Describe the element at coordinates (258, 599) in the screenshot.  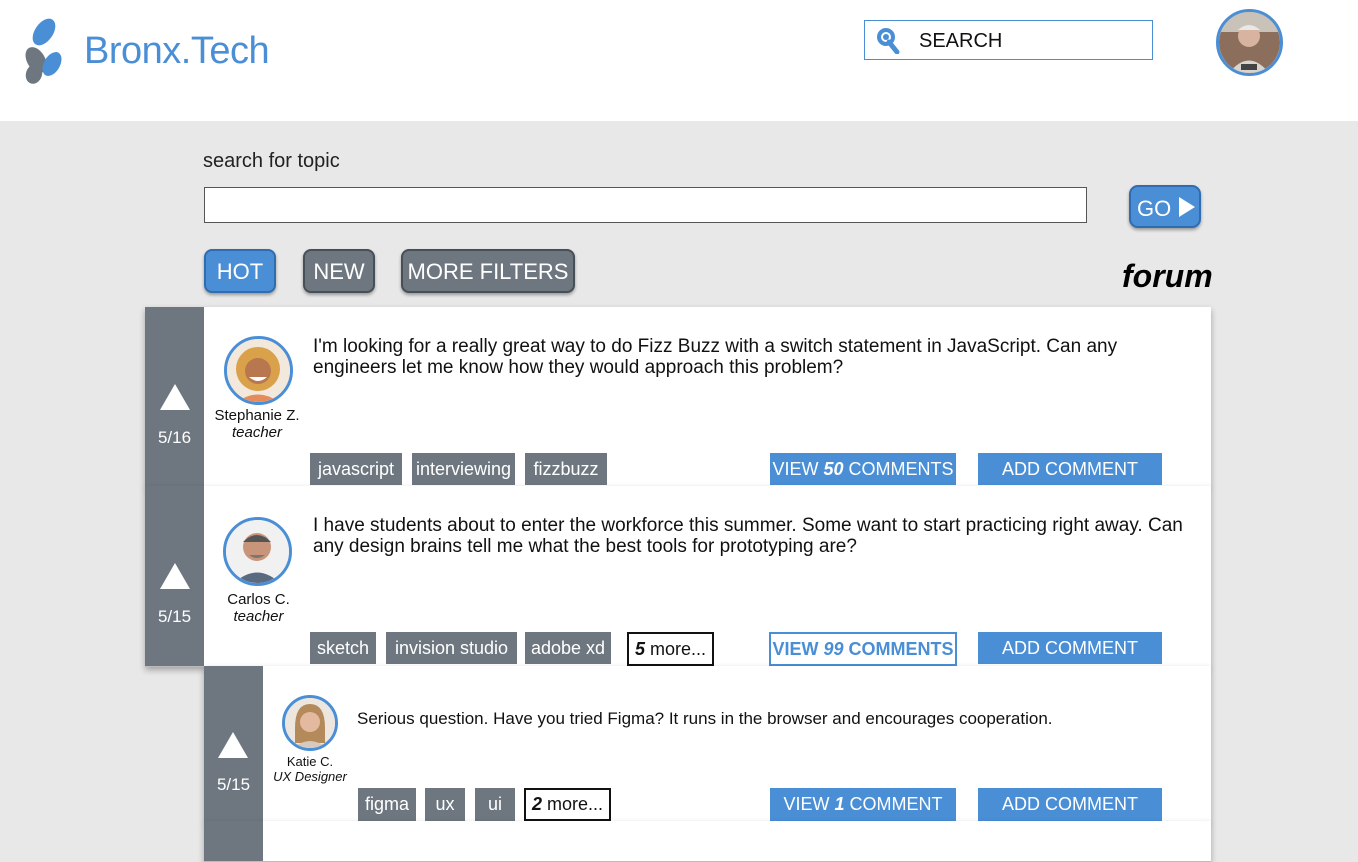
I see `author-name: Carlos C.` at that location.